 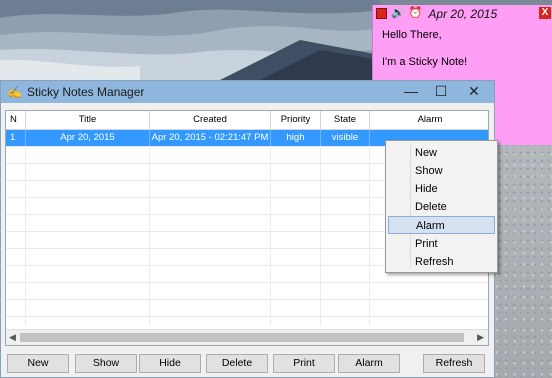 What do you see at coordinates (345, 138) in the screenshot?
I see `cell-state: visible` at bounding box center [345, 138].